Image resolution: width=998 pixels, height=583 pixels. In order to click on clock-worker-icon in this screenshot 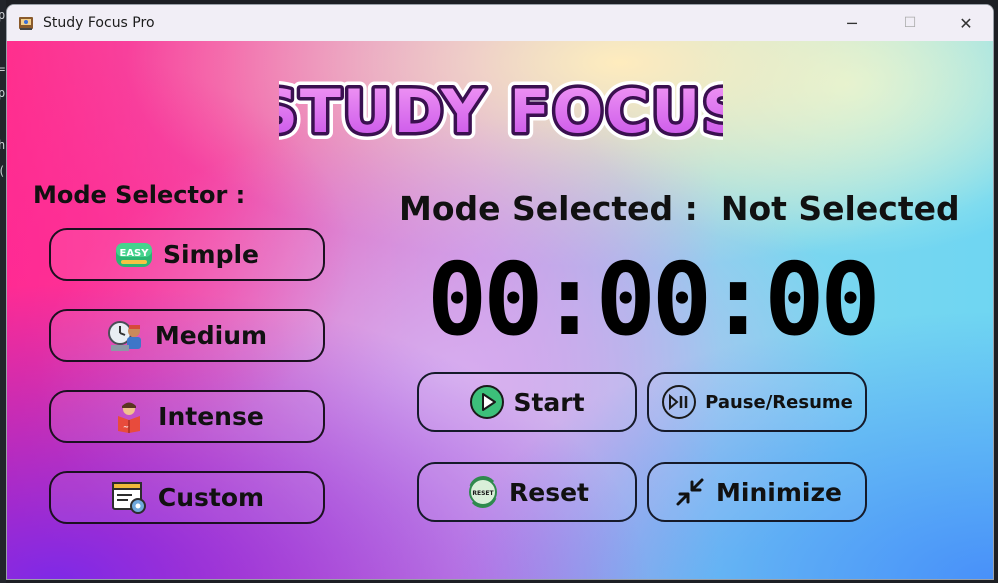, I will do `click(124, 335)`.